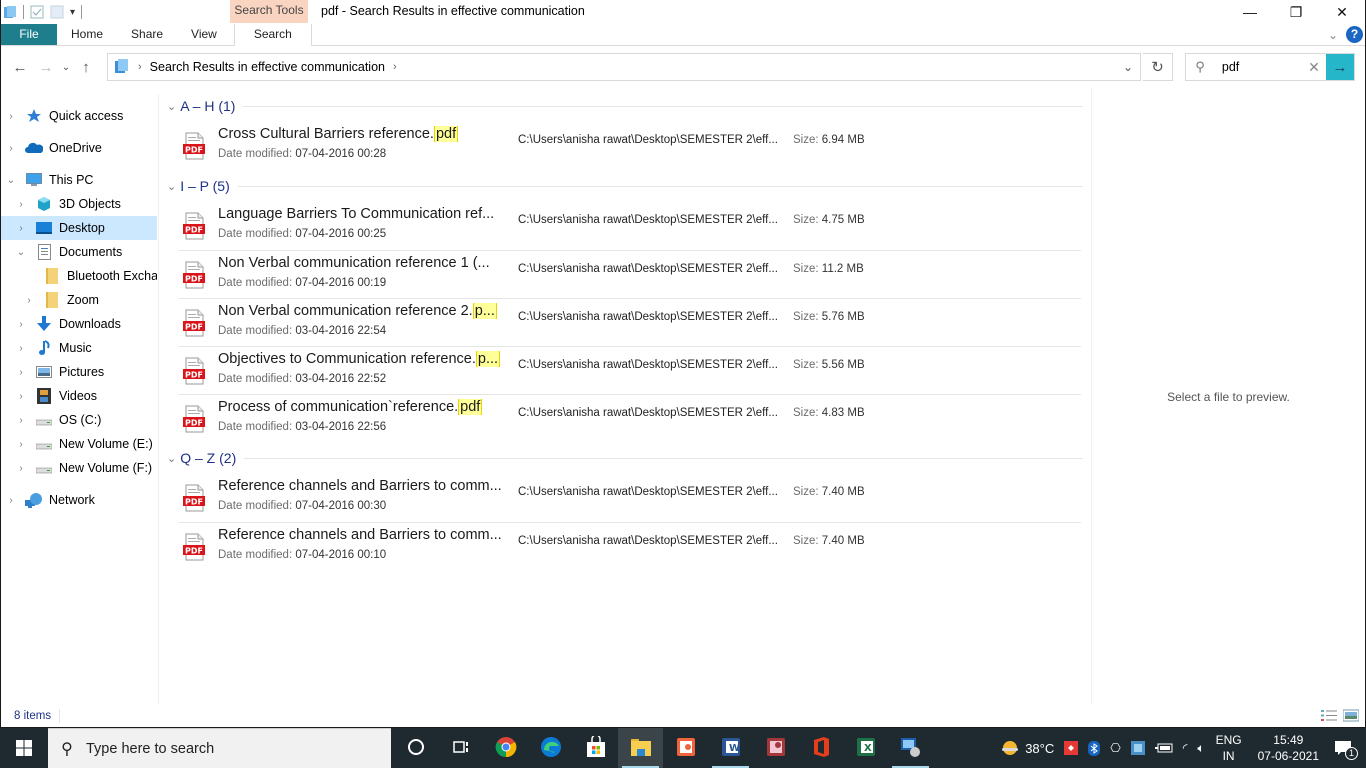 The width and height of the screenshot is (1366, 768). What do you see at coordinates (775, 748) in the screenshot?
I see `taskbar-app-access` at bounding box center [775, 748].